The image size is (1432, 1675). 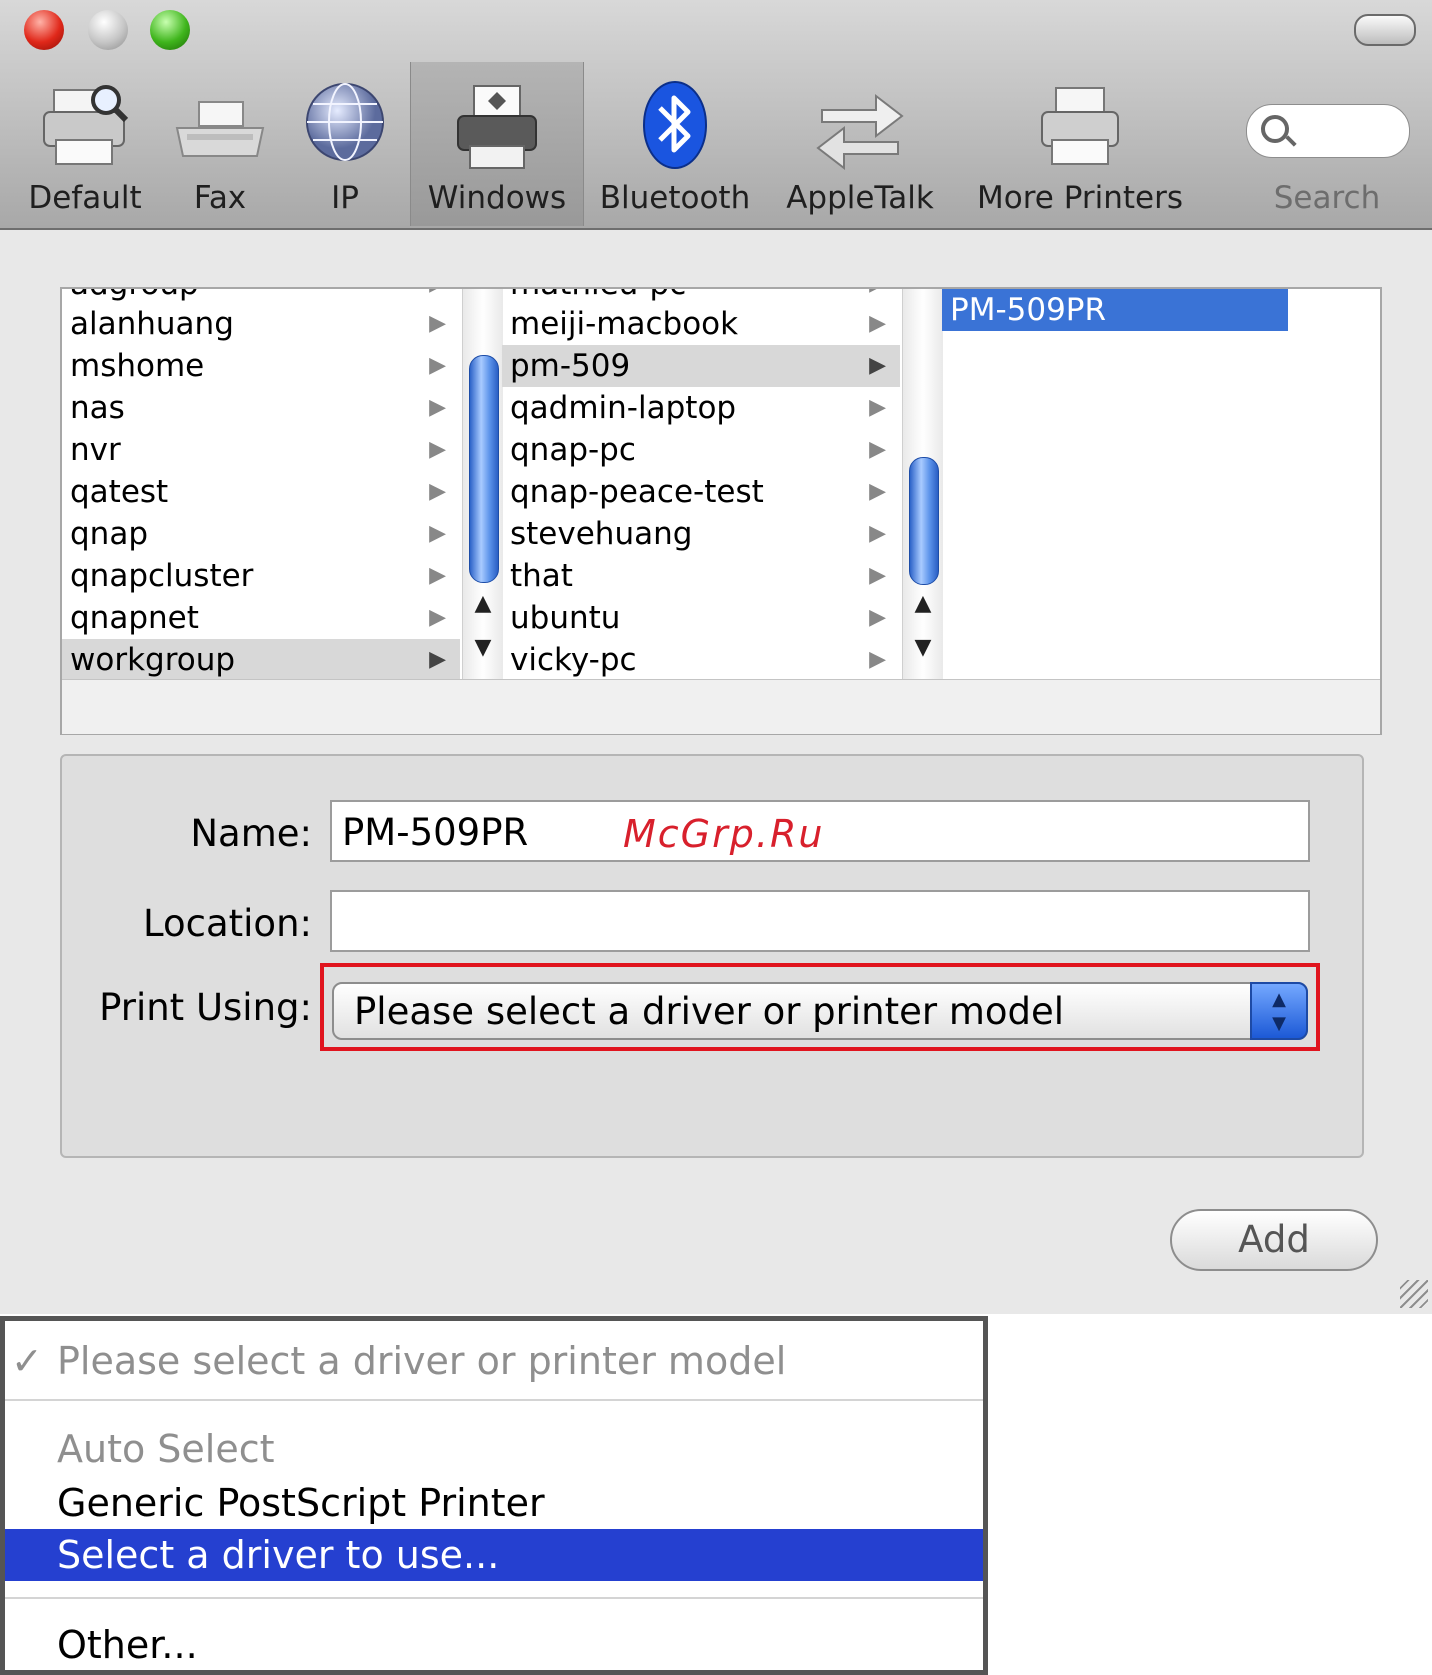 What do you see at coordinates (261, 324) in the screenshot?
I see `list-item: alanhuang ▶` at bounding box center [261, 324].